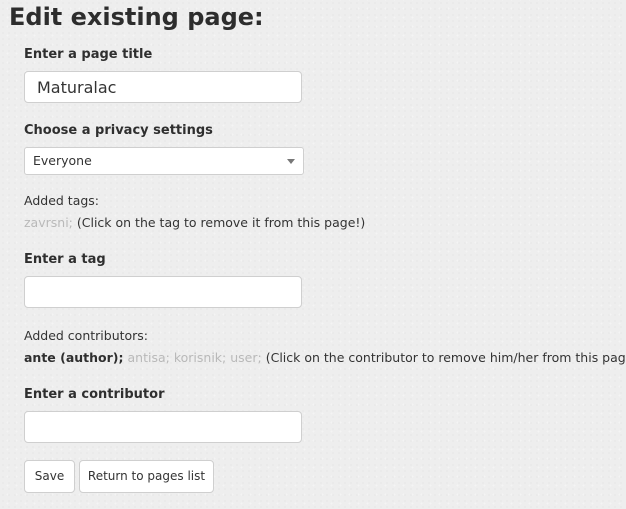  Describe the element at coordinates (74, 357) in the screenshot. I see `contributor-author: ante (author);` at that location.